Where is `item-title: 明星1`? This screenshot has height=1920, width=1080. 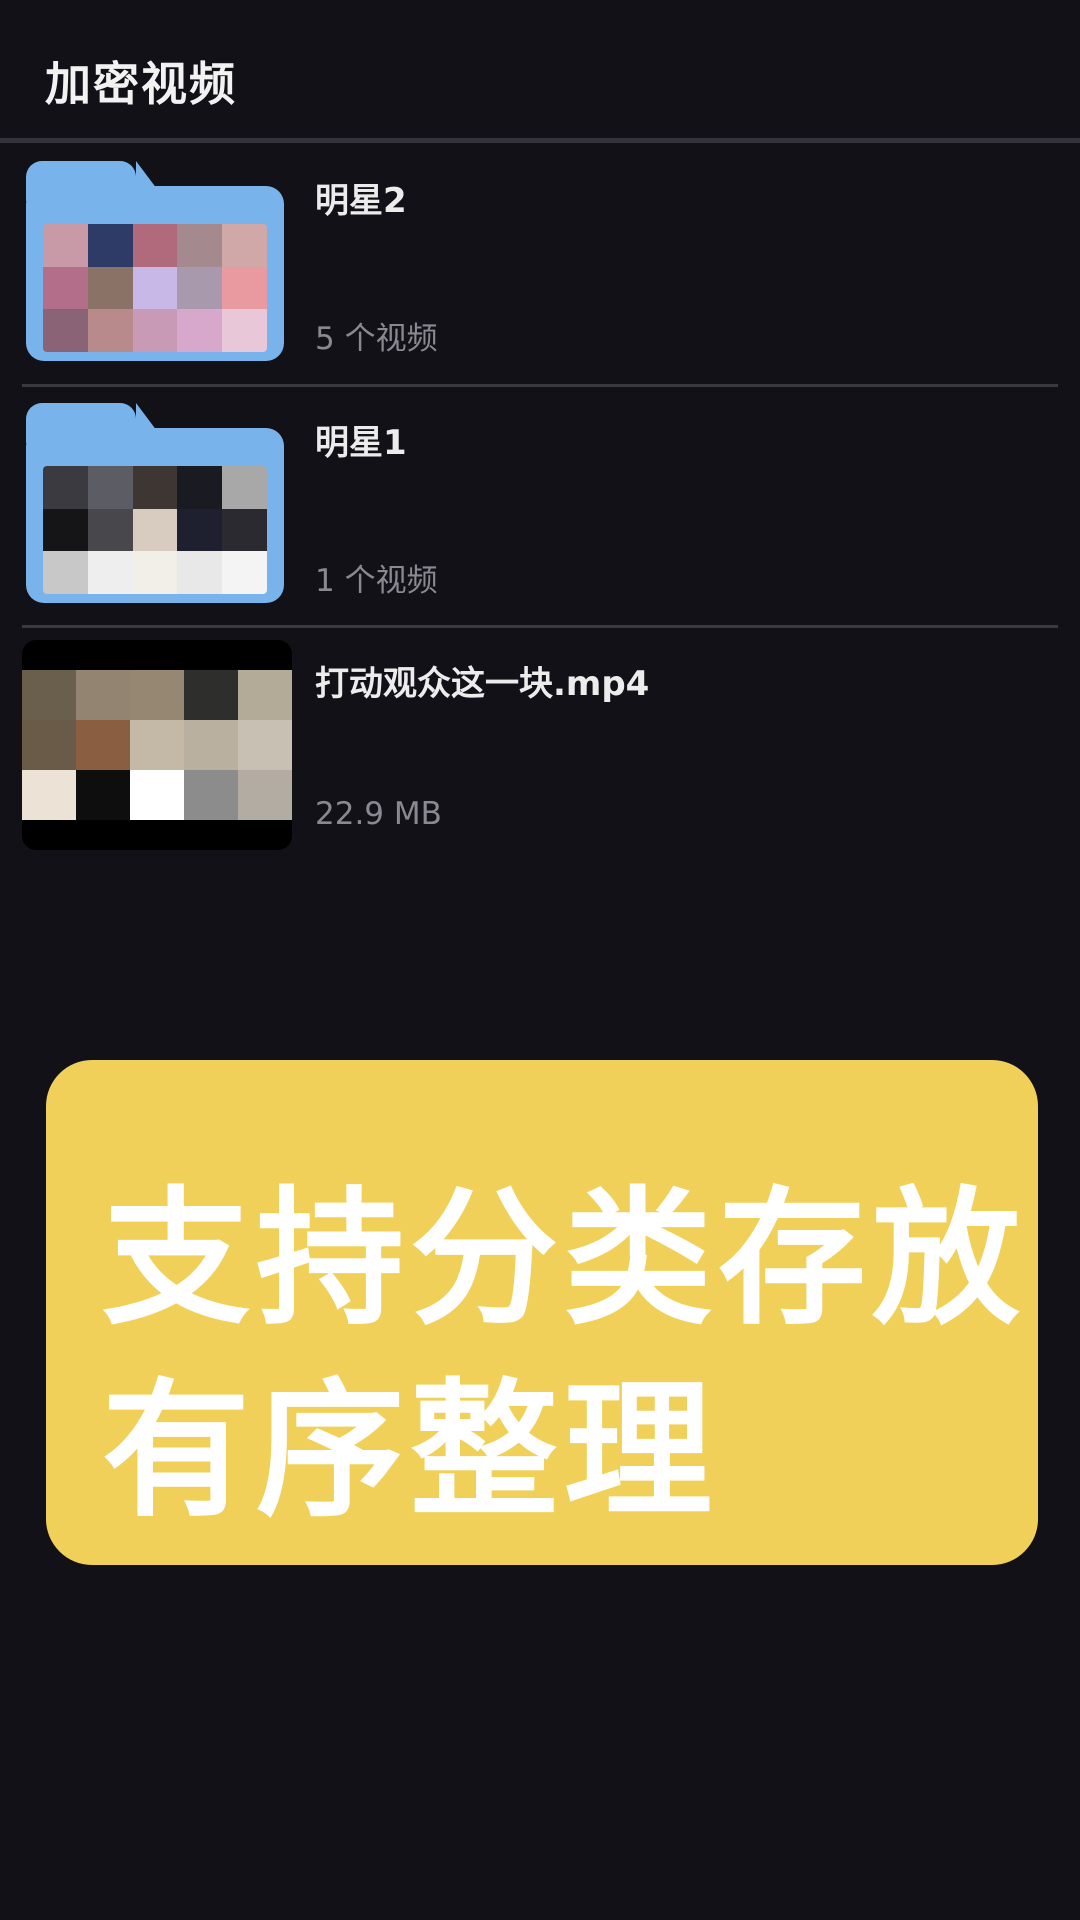
item-title: 明星1 is located at coordinates (361, 443).